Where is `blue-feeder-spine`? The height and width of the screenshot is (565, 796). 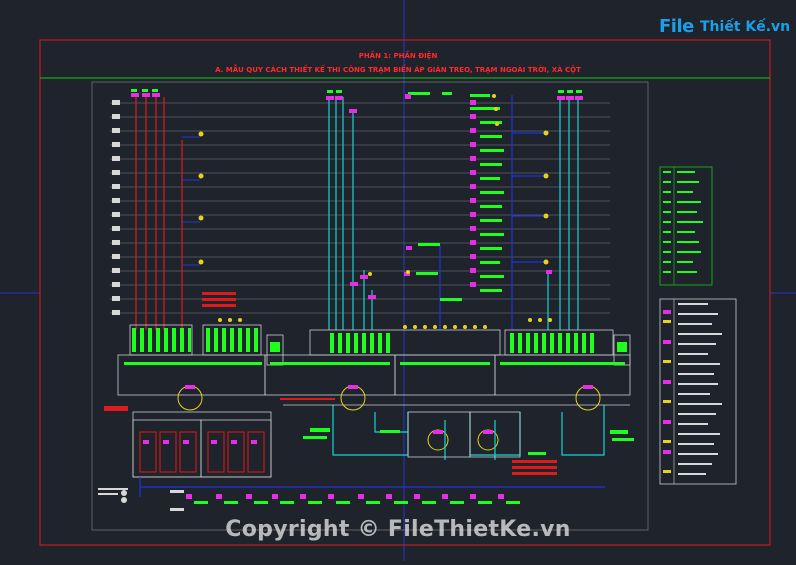 blue-feeder-spine is located at coordinates (492, 212).